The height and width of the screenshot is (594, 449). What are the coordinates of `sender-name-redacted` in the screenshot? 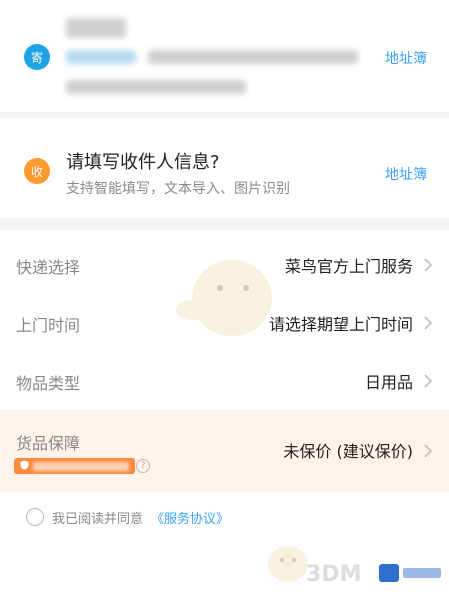 It's located at (96, 28).